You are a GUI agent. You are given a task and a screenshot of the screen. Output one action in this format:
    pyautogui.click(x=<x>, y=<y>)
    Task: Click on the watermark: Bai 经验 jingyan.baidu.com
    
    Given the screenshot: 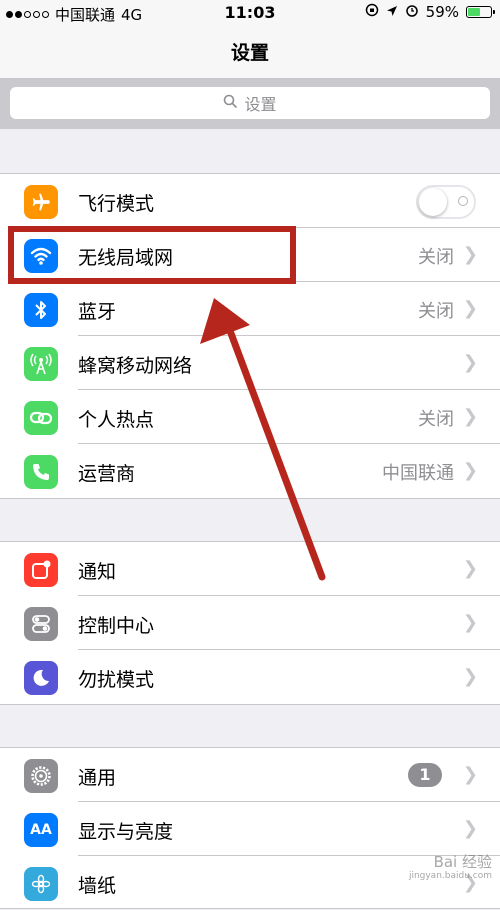 What is the action you would take?
    pyautogui.click(x=450, y=867)
    